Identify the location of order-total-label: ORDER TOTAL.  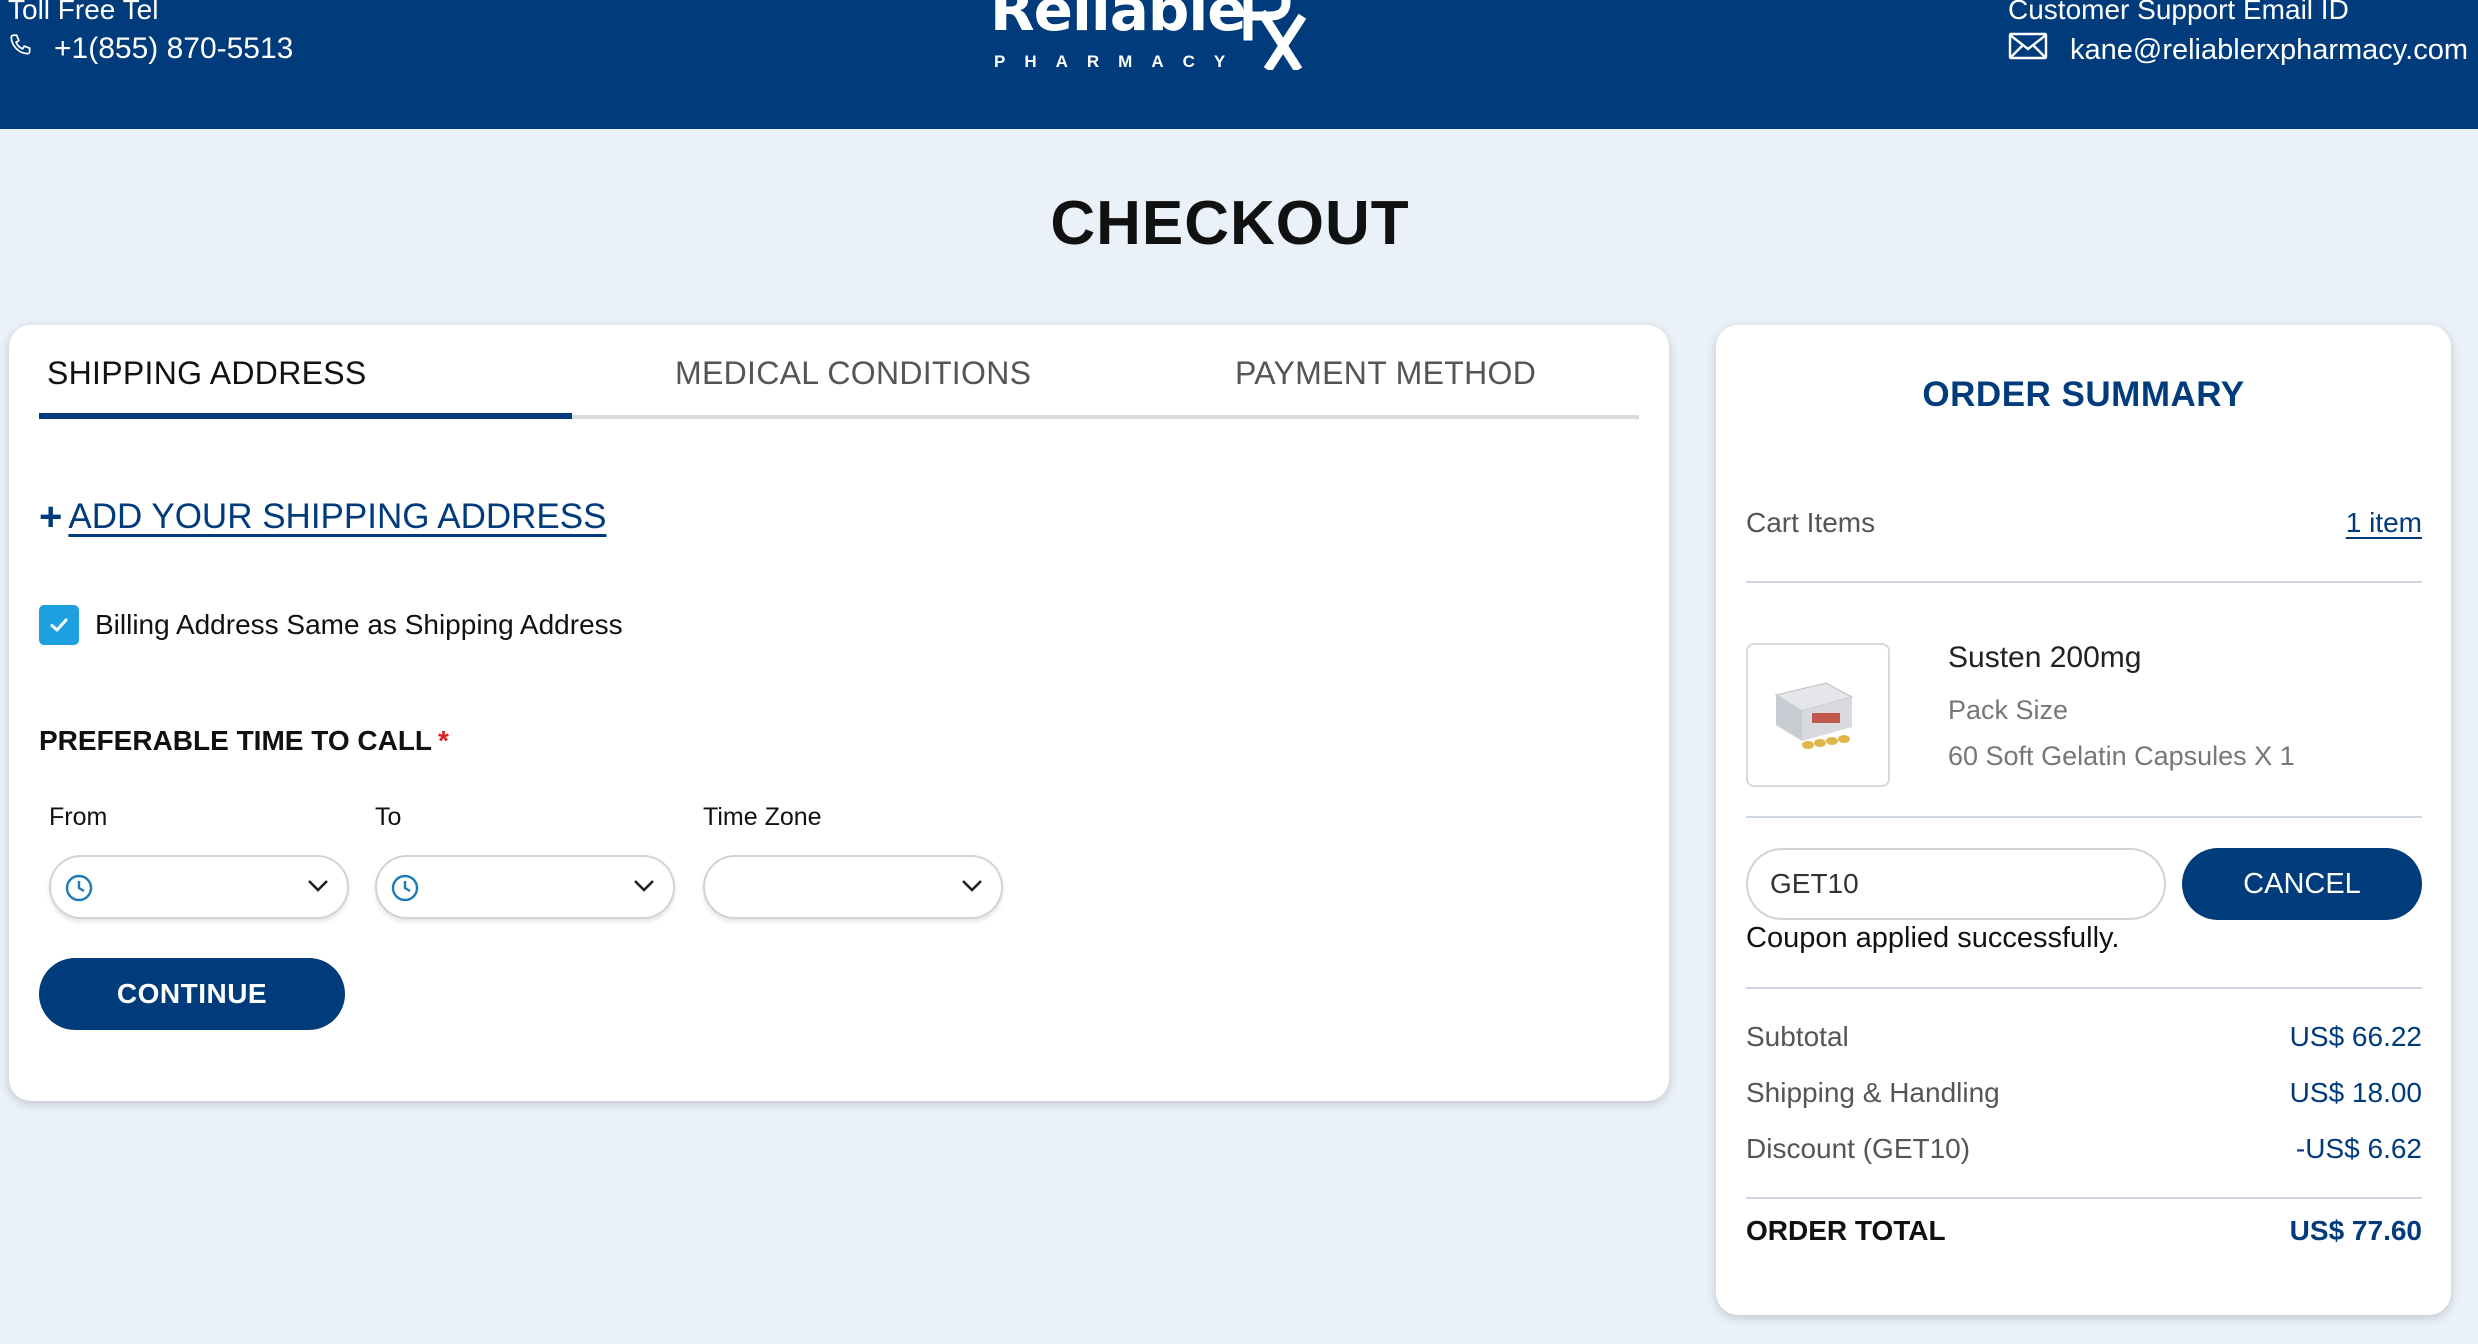
(1846, 1230).